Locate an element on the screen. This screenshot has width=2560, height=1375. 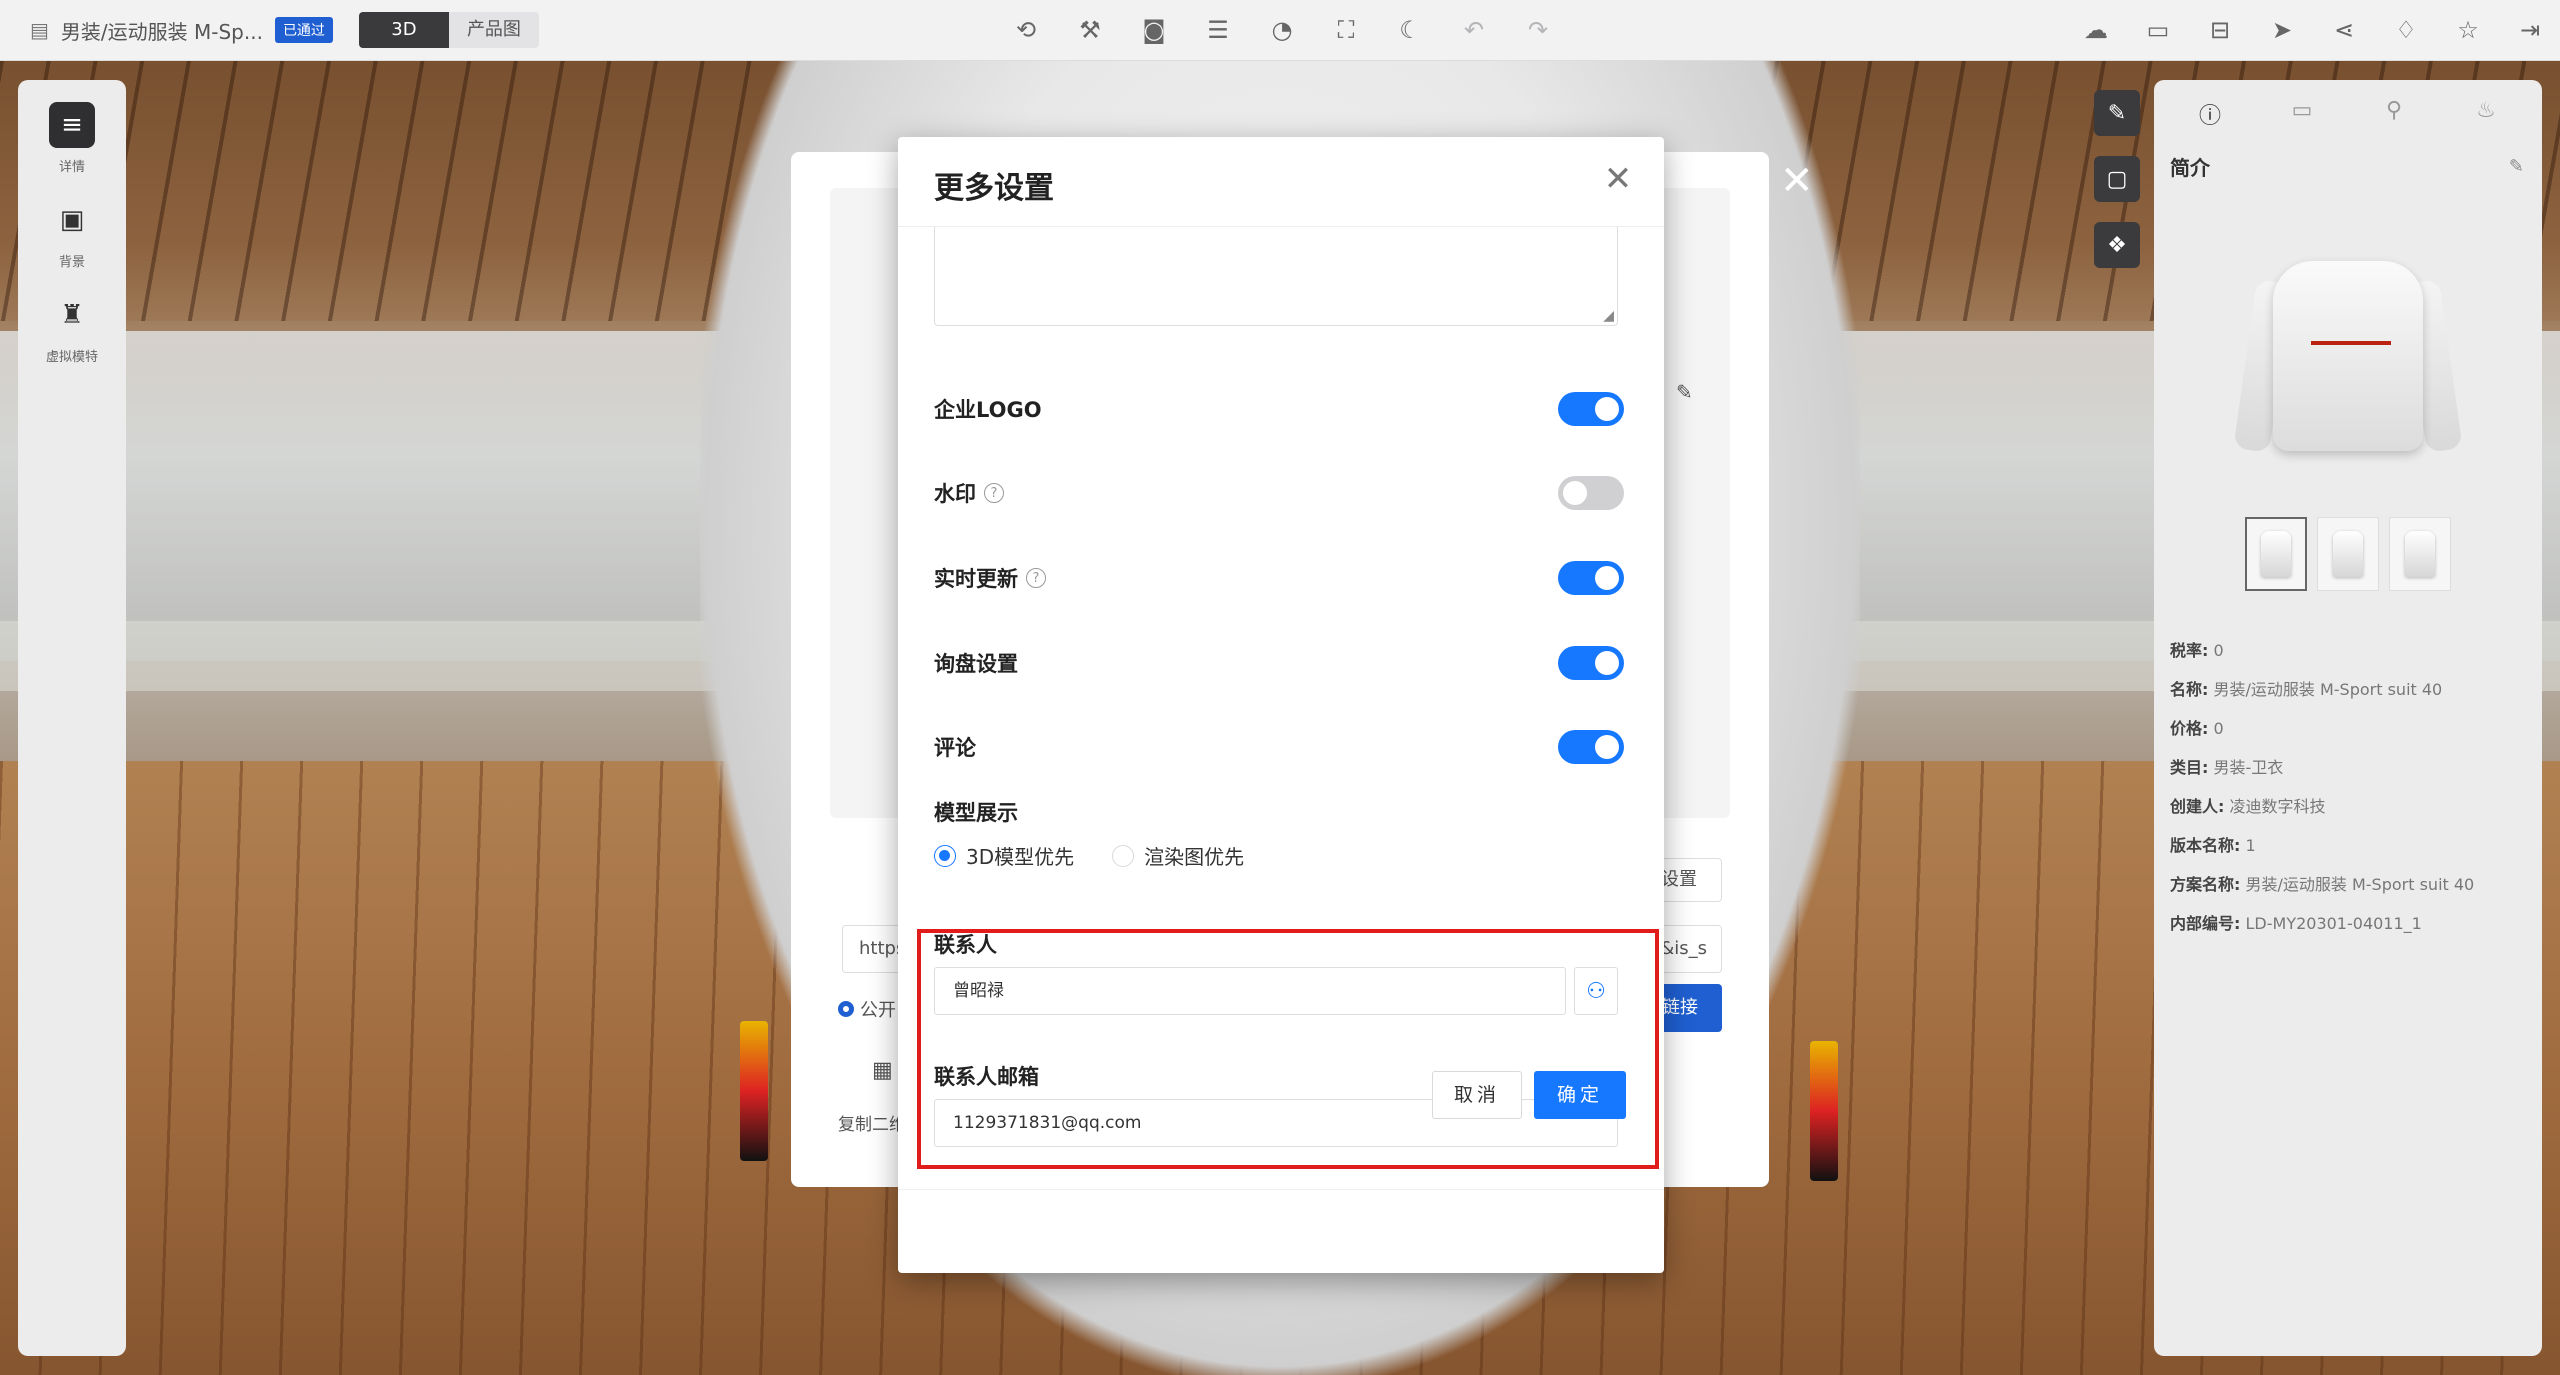
setting-inquiry: 询盘设置 is located at coordinates (1279, 663).